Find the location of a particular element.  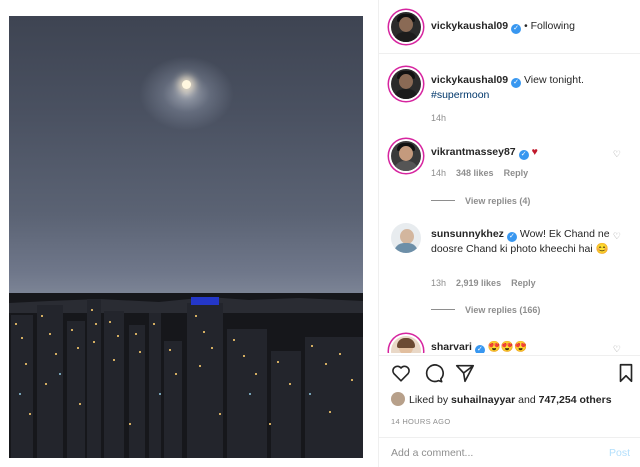

view-replies-button: View replies (4) is located at coordinates (480, 201).